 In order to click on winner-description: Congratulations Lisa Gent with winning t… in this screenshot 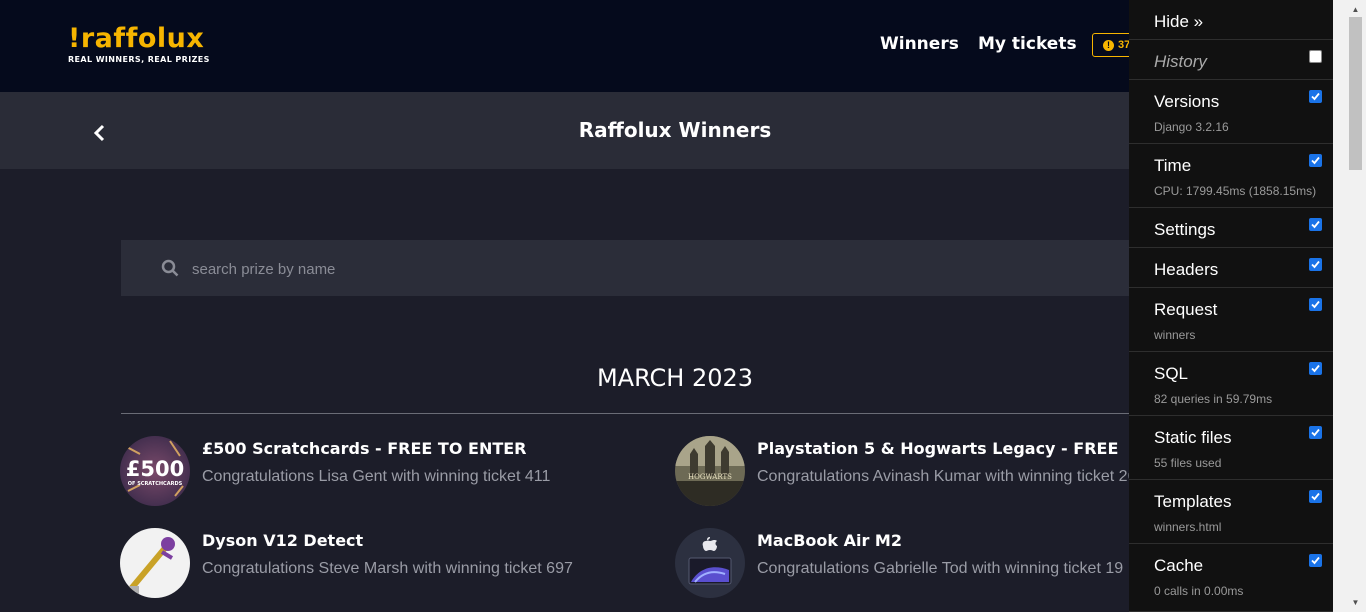, I will do `click(376, 476)`.